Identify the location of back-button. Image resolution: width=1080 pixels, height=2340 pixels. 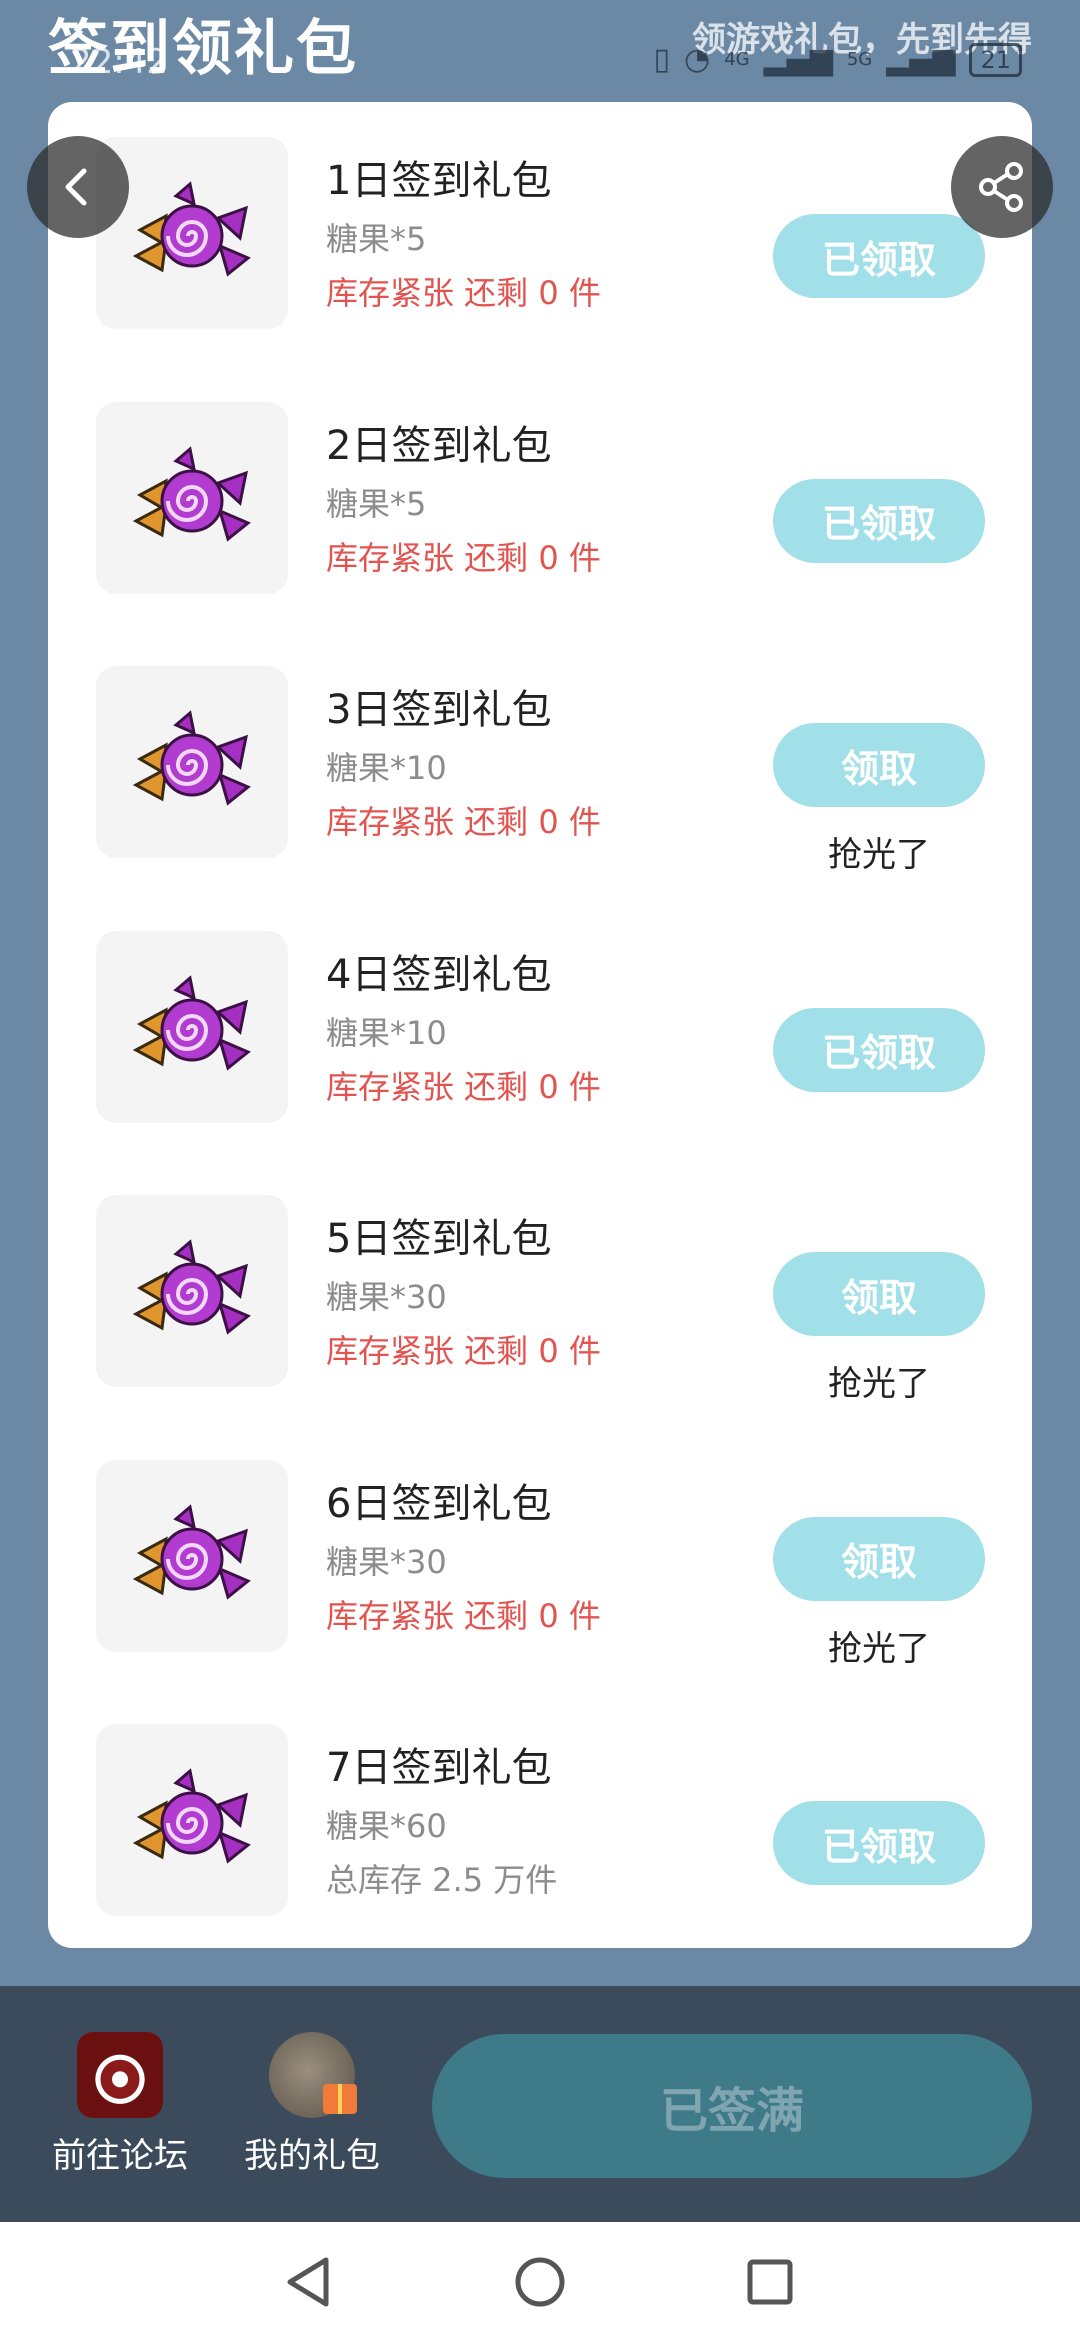
(78, 187).